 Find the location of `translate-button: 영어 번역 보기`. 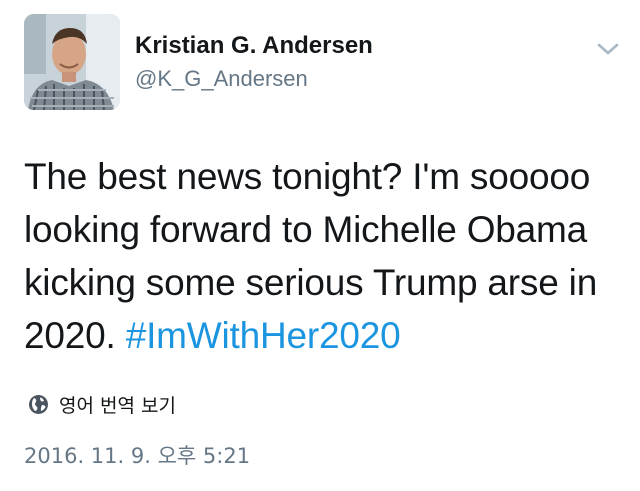

translate-button: 영어 번역 보기 is located at coordinates (102, 404).